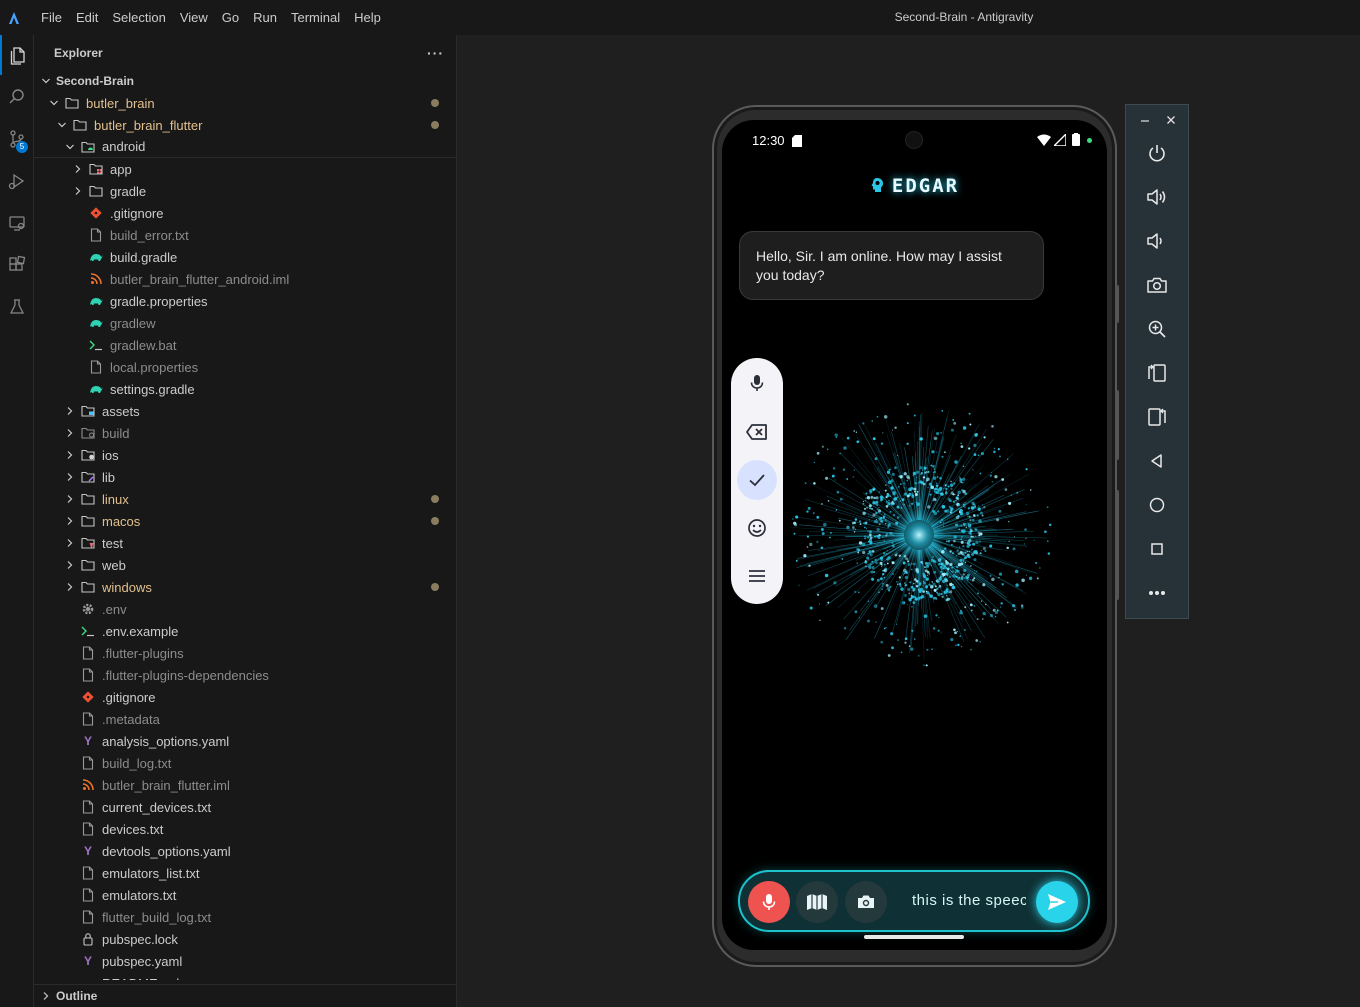 This screenshot has width=1360, height=1007. What do you see at coordinates (245, 499) in the screenshot?
I see `tree-folder-item: linux` at bounding box center [245, 499].